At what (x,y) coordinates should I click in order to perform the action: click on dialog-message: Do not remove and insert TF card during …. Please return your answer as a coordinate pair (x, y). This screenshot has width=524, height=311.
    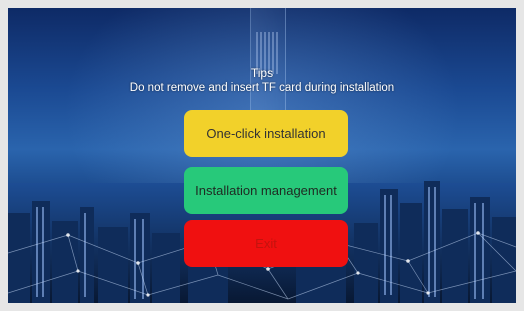
    Looking at the image, I should click on (262, 88).